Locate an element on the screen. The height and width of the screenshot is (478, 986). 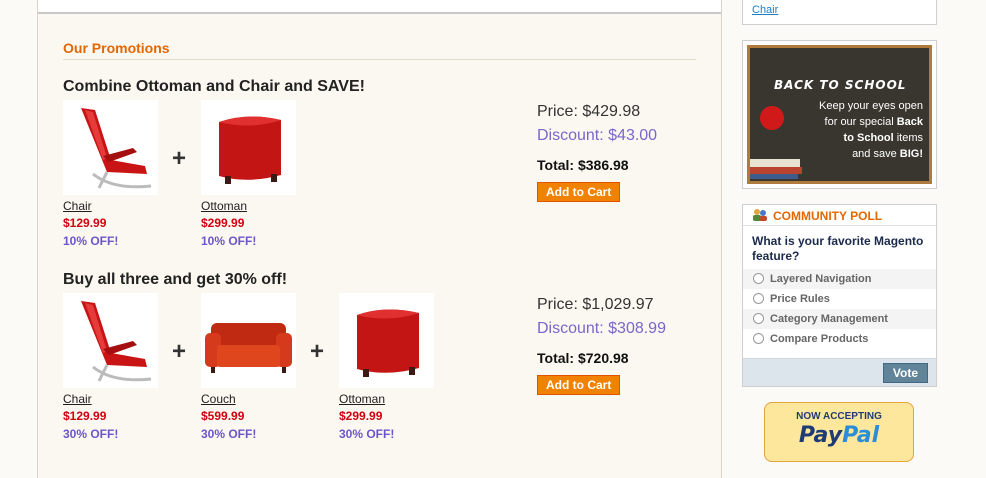
vote-button: Vote is located at coordinates (905, 373).